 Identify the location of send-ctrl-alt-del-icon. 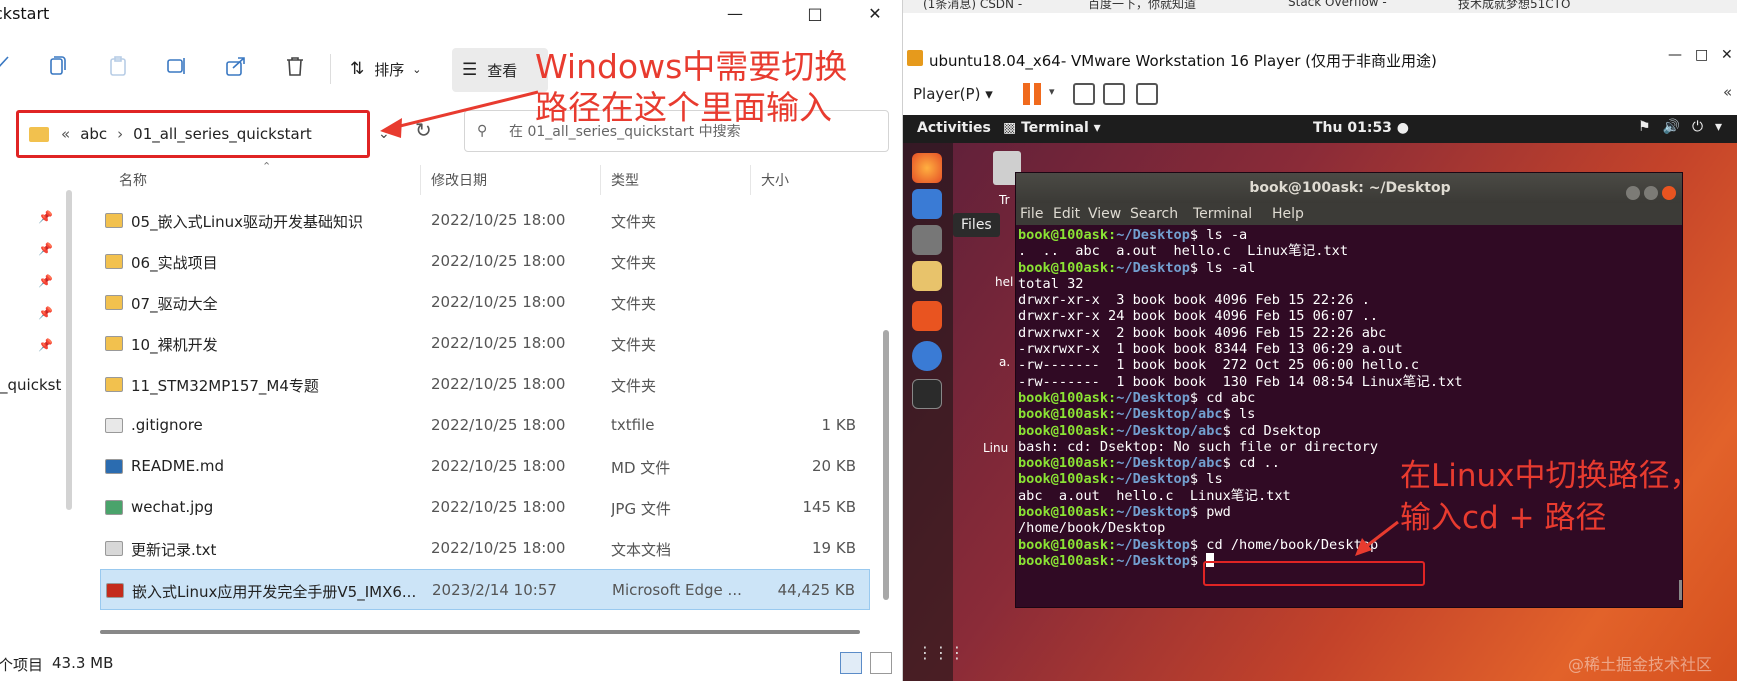
(1084, 94).